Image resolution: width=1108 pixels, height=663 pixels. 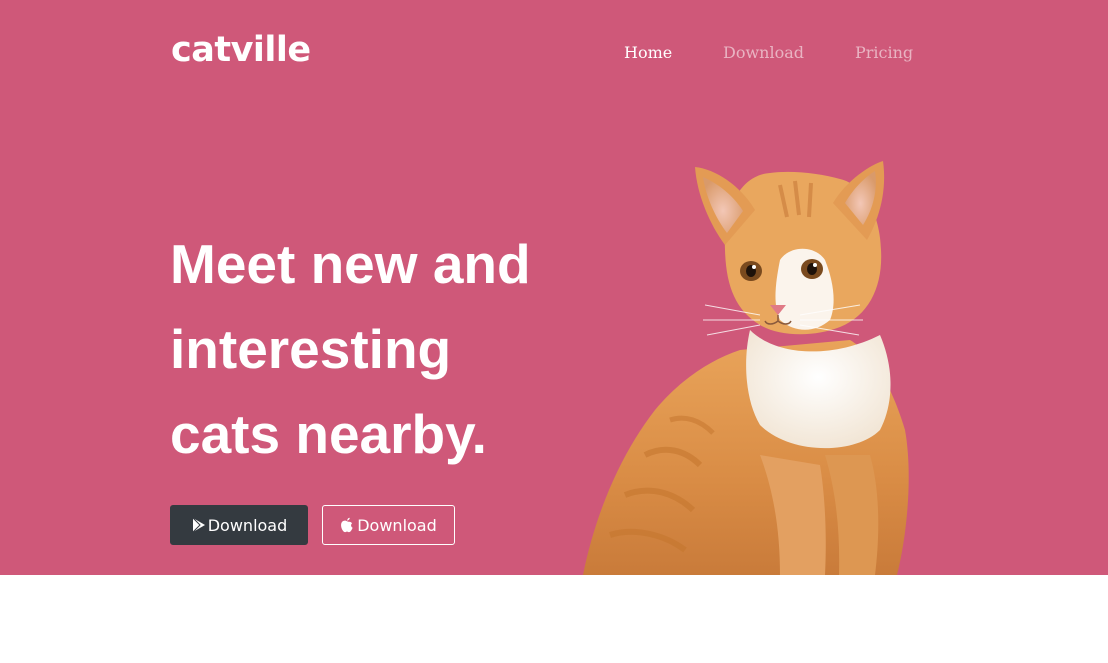 I want to click on main-nav: Home Download Pricing, so click(x=765, y=55).